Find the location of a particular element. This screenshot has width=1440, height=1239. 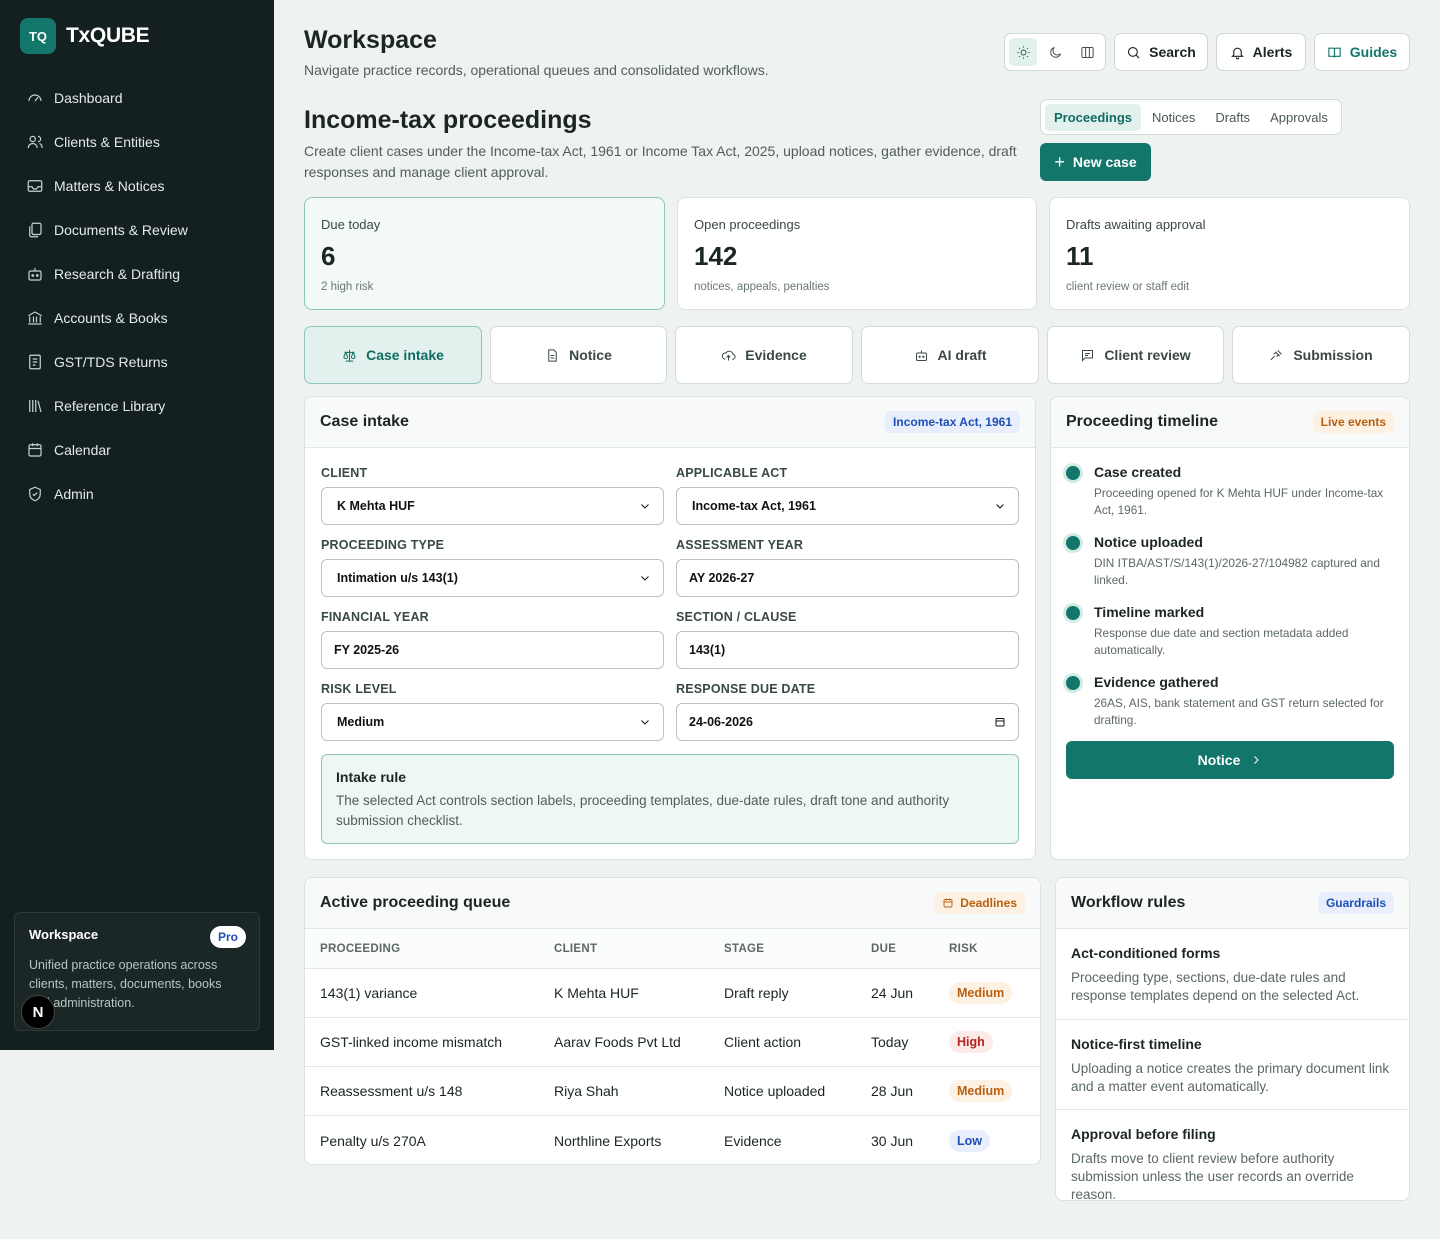

timeline-event-title: Notice uploaded is located at coordinates (1148, 542).